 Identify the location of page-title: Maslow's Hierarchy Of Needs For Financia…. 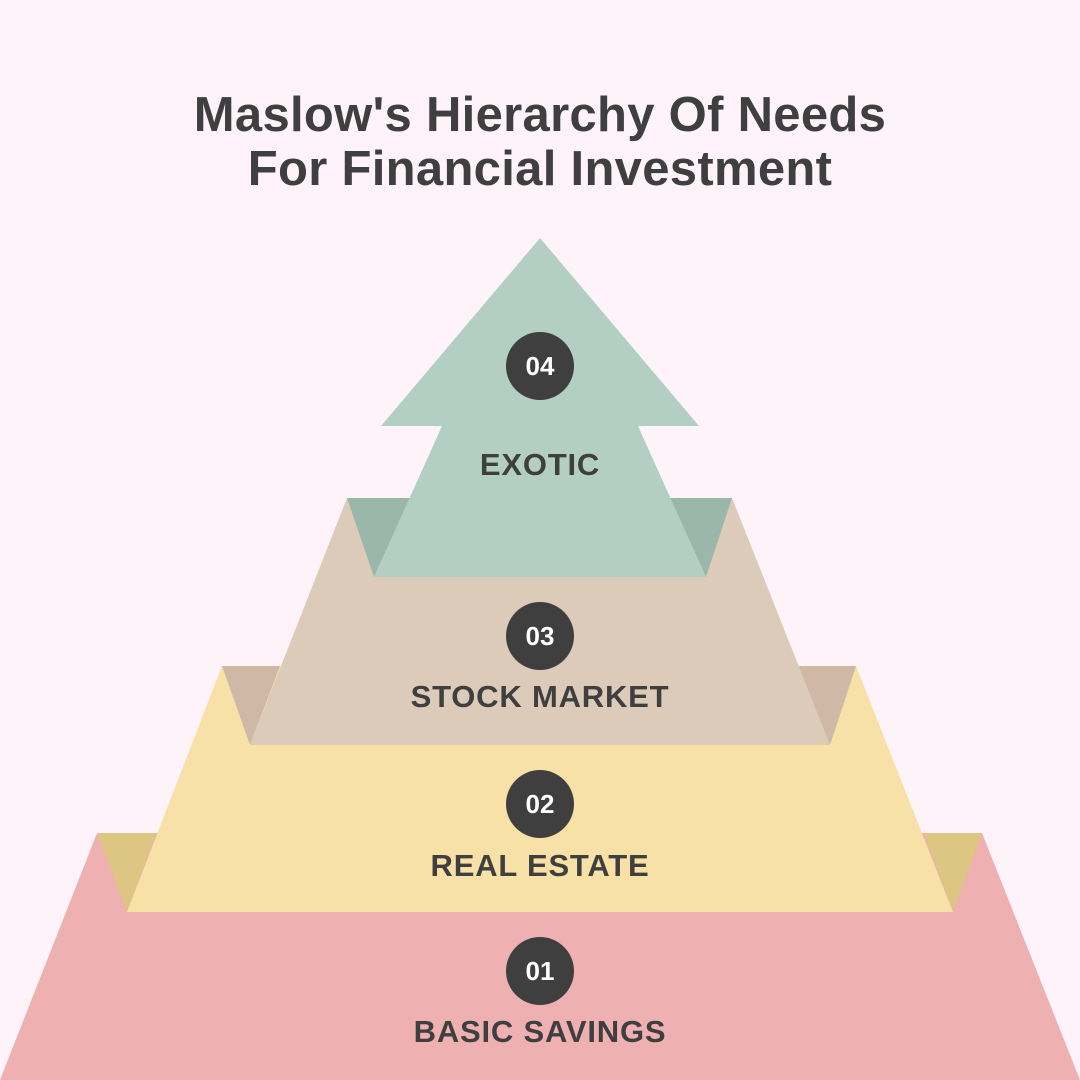
(540, 142).